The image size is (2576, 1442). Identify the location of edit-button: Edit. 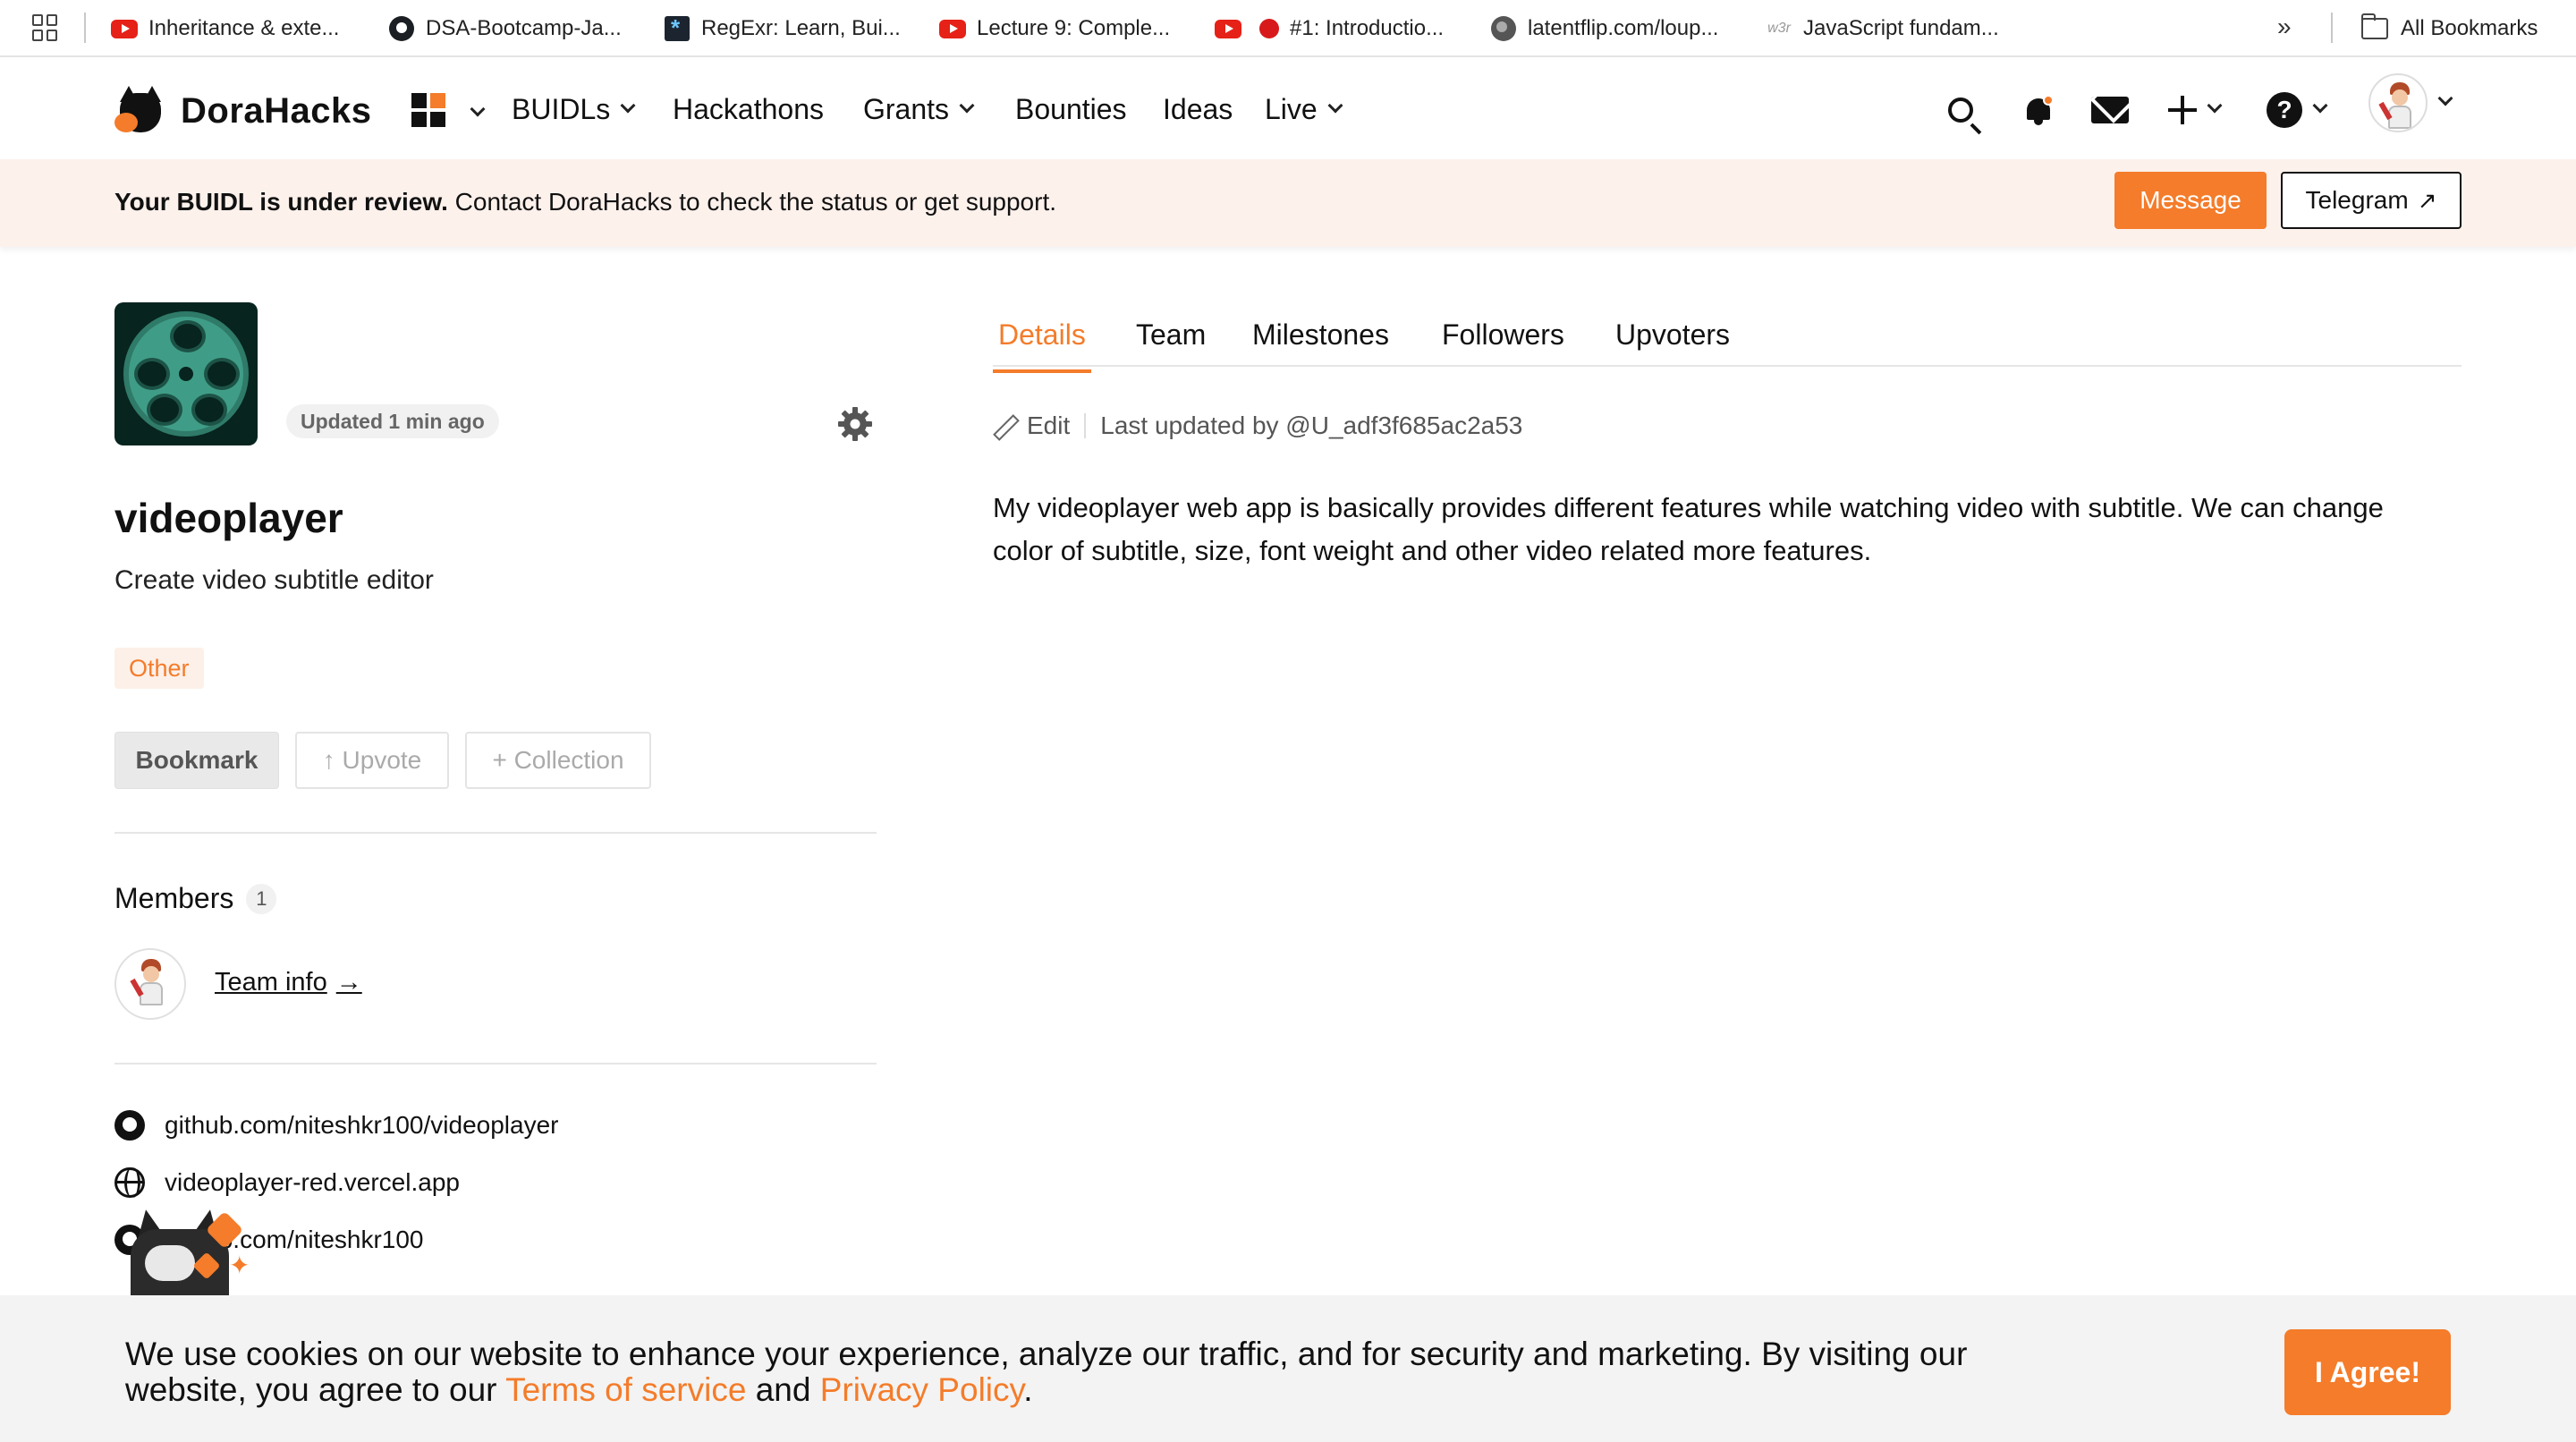
(1048, 425).